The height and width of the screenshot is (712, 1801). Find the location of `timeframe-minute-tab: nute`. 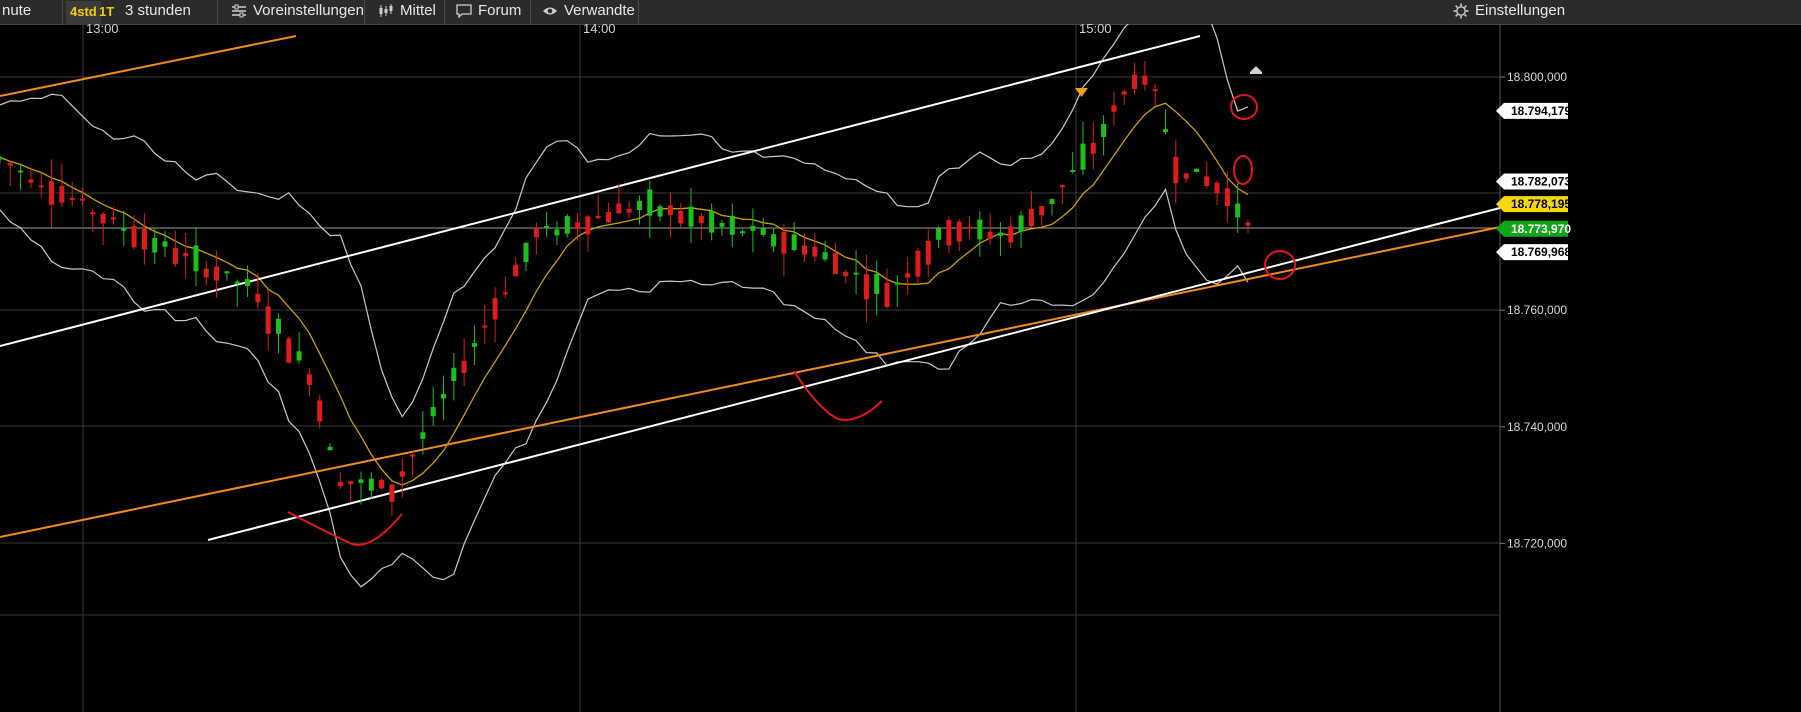

timeframe-minute-tab: nute is located at coordinates (16, 12).